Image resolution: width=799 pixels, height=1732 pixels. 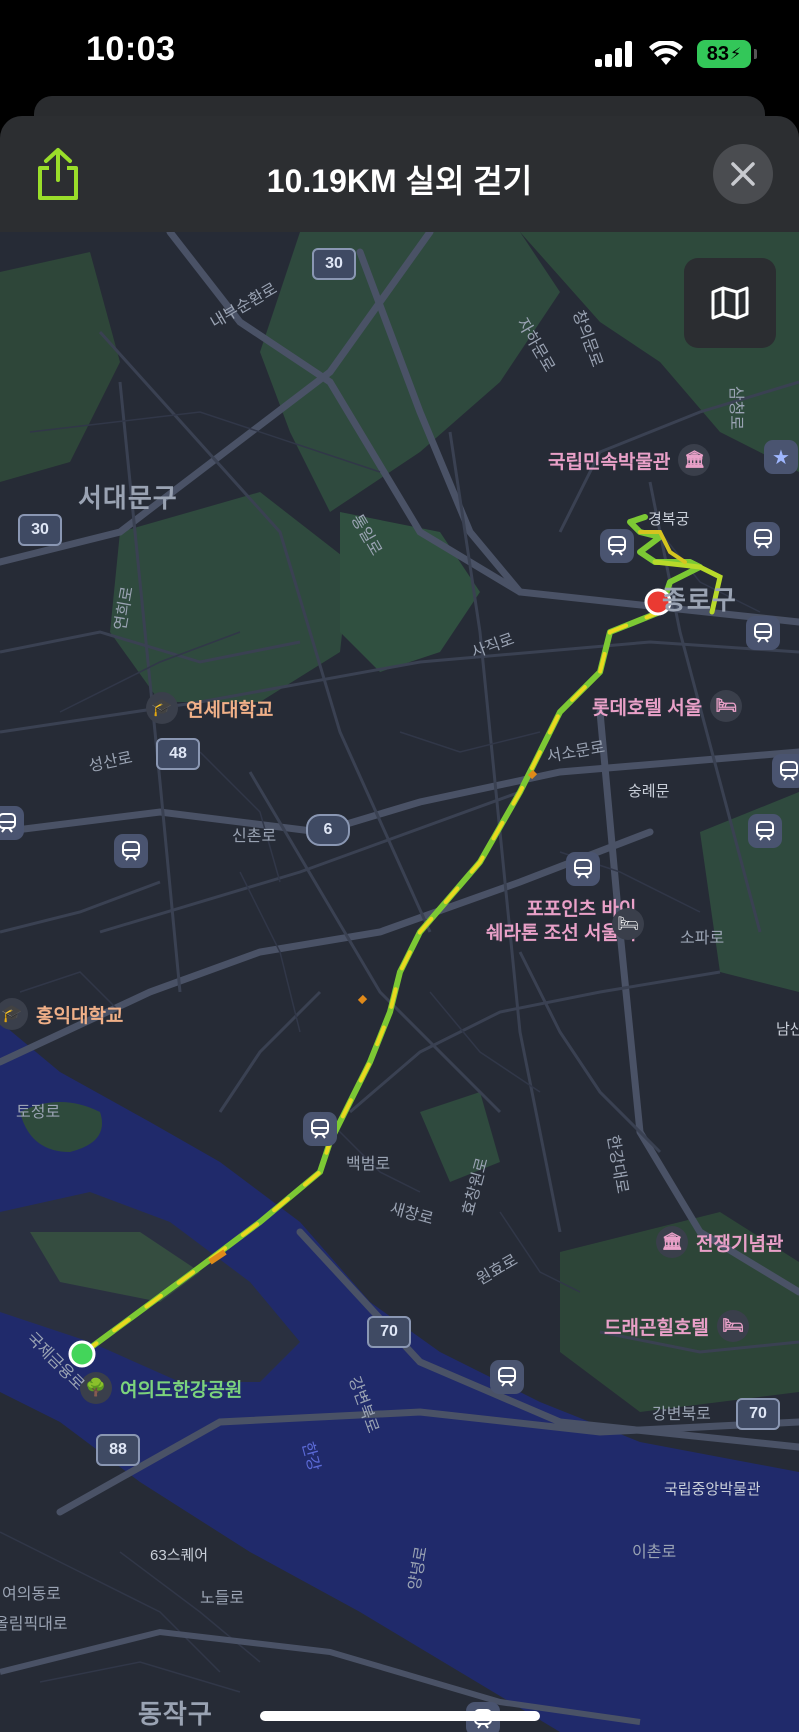 What do you see at coordinates (702, 938) in the screenshot?
I see `road-label: 소파로` at bounding box center [702, 938].